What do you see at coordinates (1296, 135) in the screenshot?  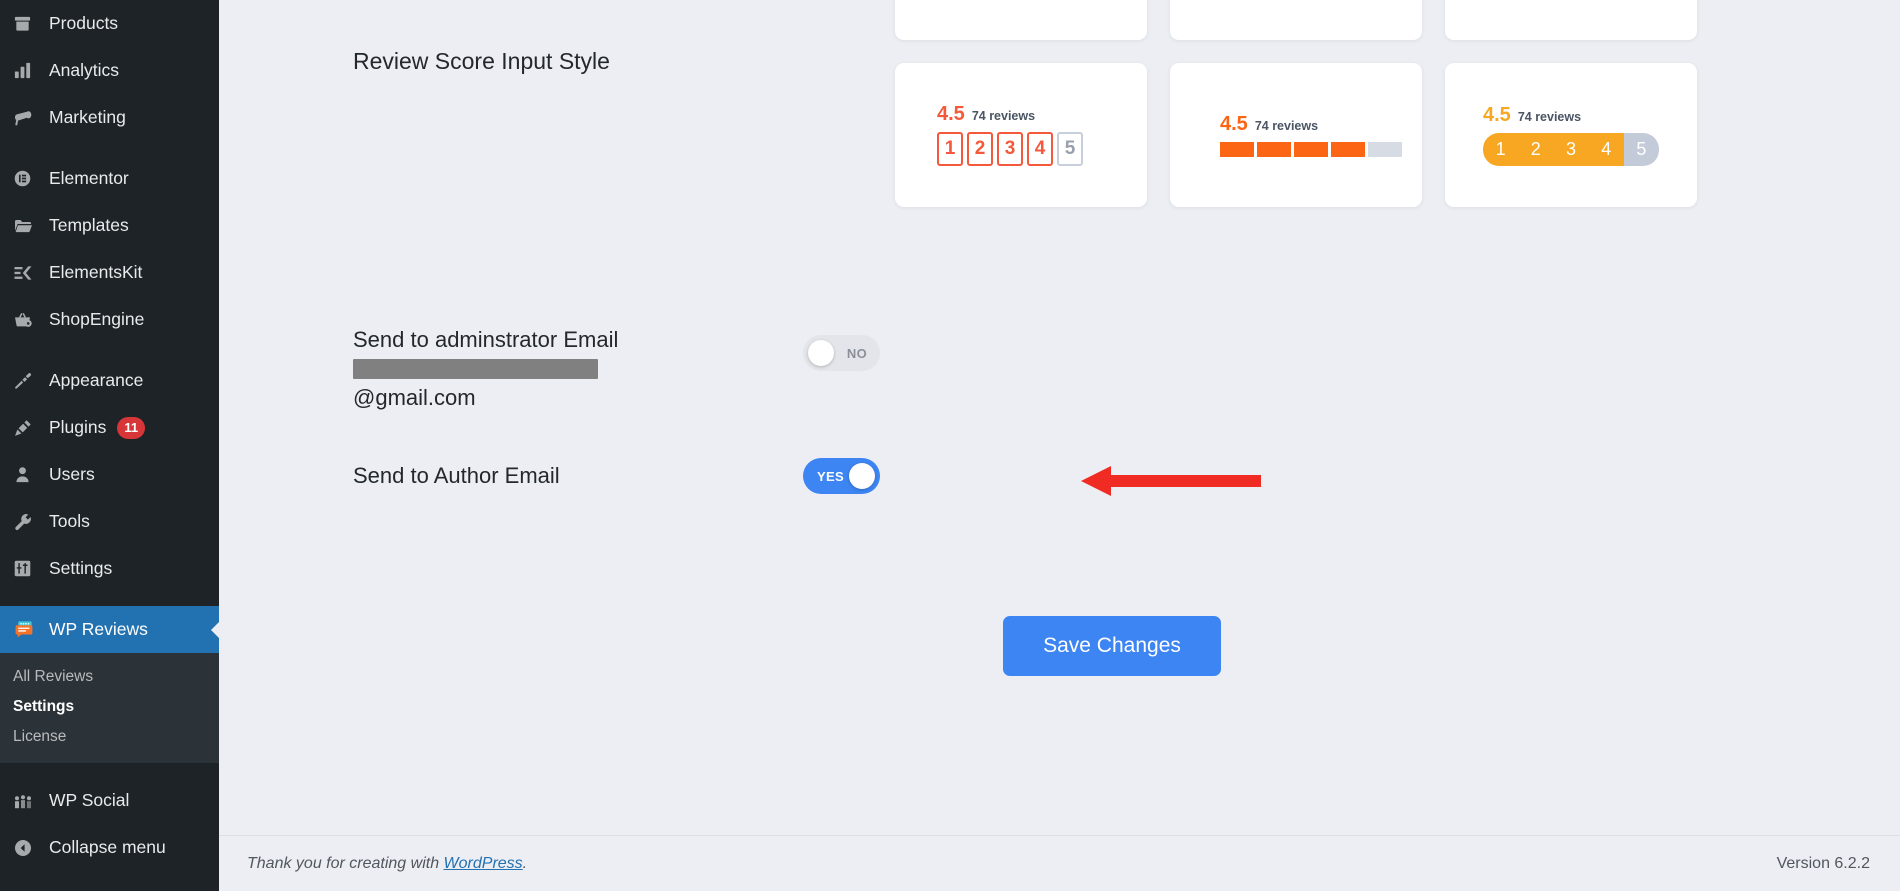 I see `style-card-segment-bar: 4.5 74 reviews` at bounding box center [1296, 135].